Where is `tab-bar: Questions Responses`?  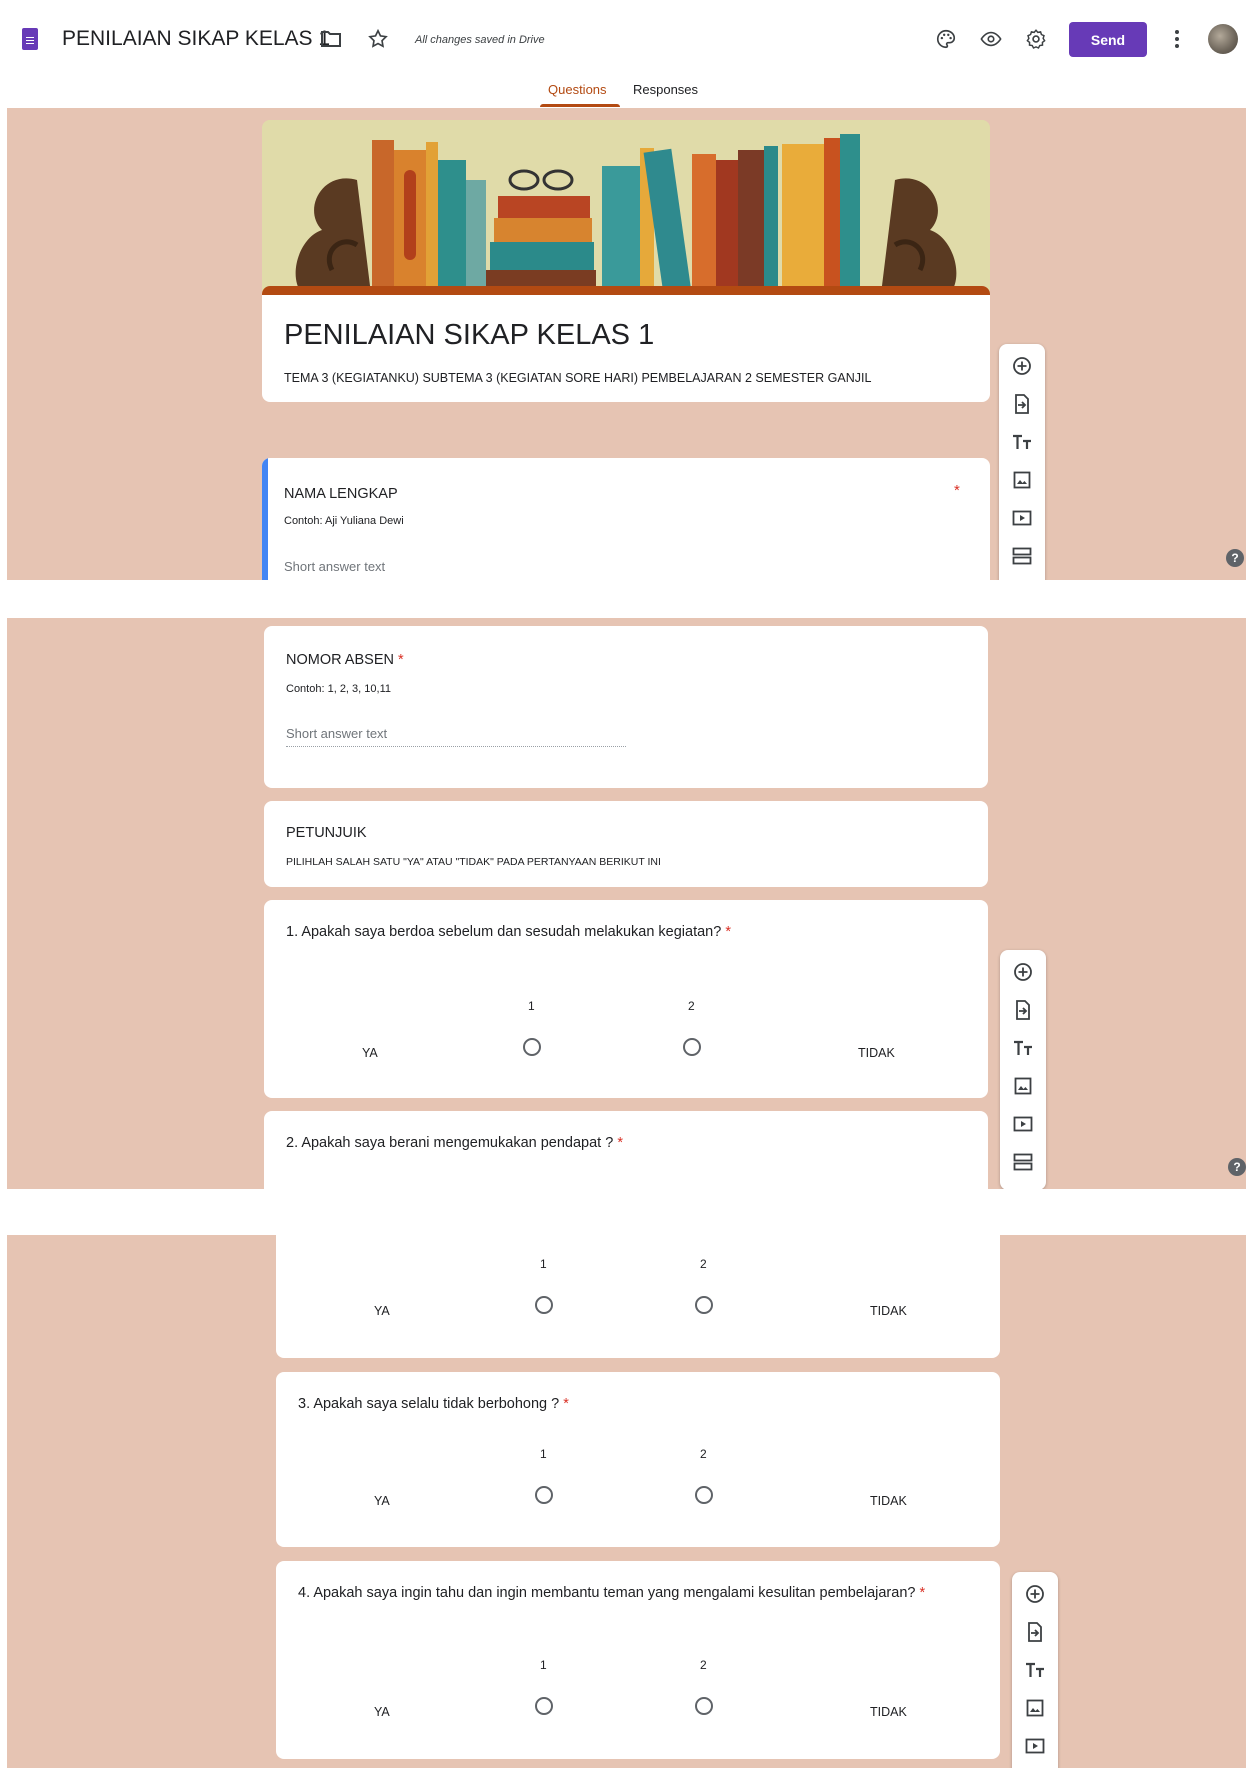
tab-bar: Questions Responses is located at coordinates (623, 93).